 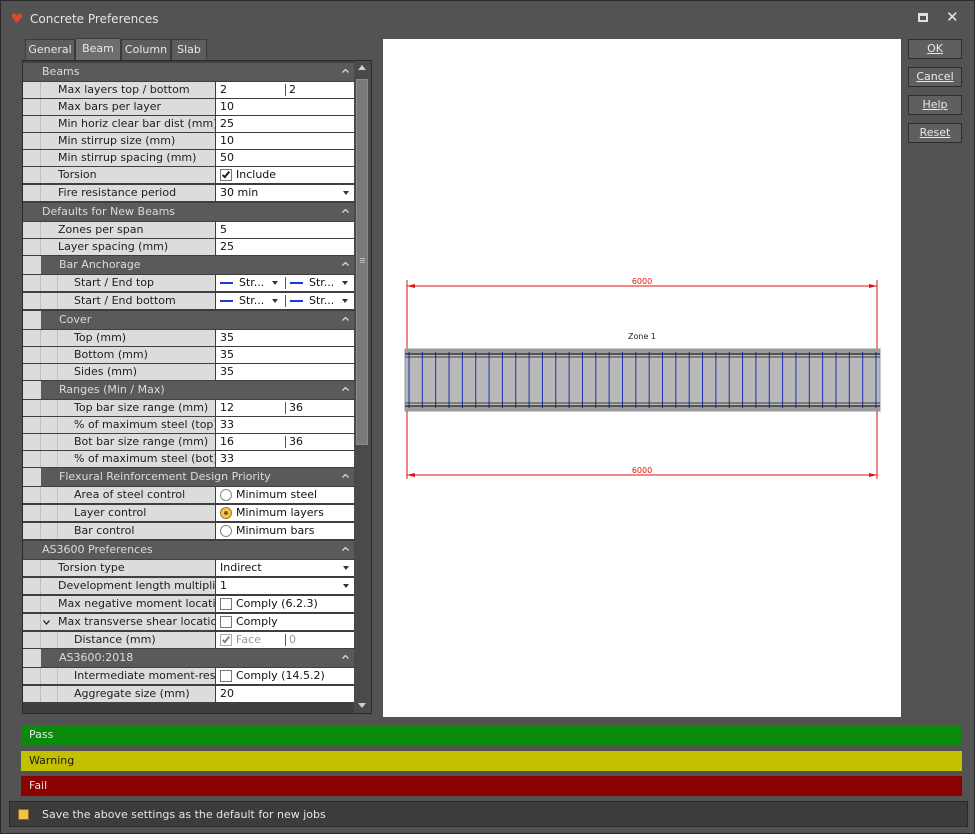 I want to click on section-header: Bar Anchorage, so click(x=188, y=265).